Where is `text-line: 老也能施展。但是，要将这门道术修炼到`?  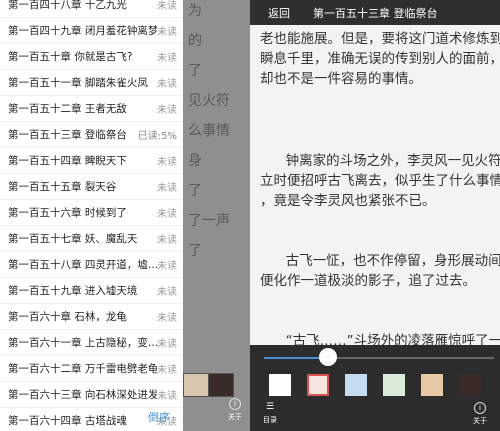 text-line: 老也能施展。但是，要将这门道术修炼到 is located at coordinates (380, 39).